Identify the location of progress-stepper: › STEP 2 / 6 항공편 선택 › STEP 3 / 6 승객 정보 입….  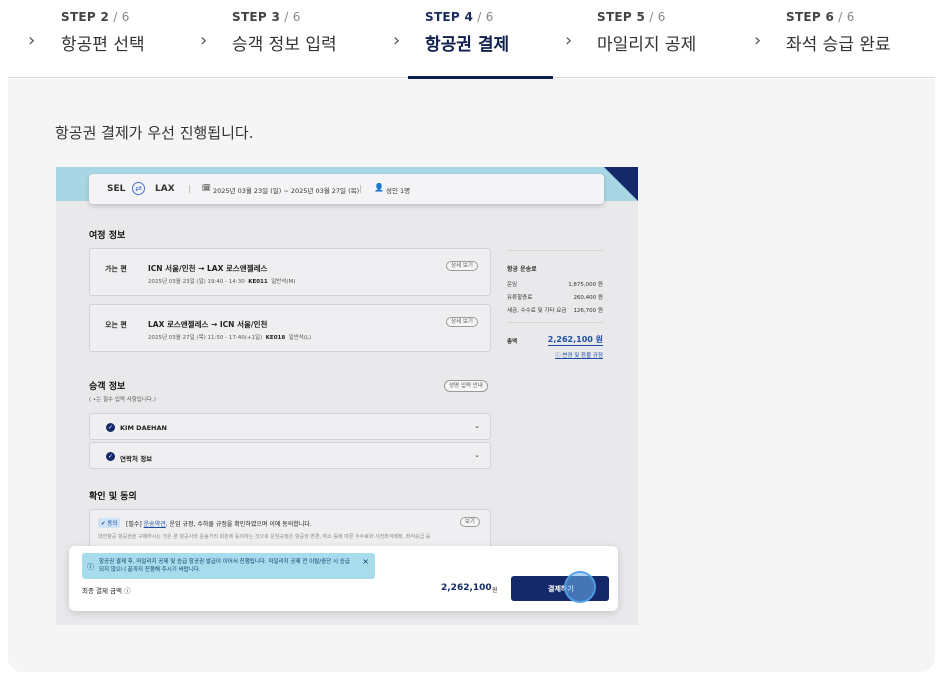
(472, 39).